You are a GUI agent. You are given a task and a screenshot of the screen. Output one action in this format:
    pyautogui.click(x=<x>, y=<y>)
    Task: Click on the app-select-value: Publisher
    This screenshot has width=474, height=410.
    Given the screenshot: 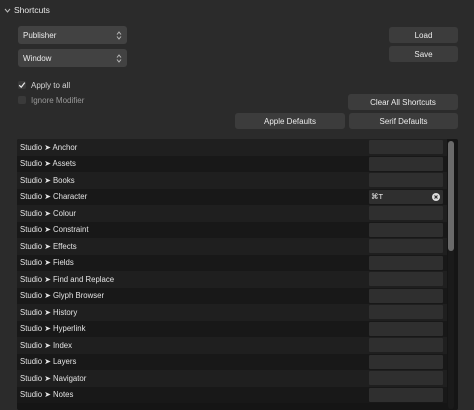 What is the action you would take?
    pyautogui.click(x=40, y=35)
    